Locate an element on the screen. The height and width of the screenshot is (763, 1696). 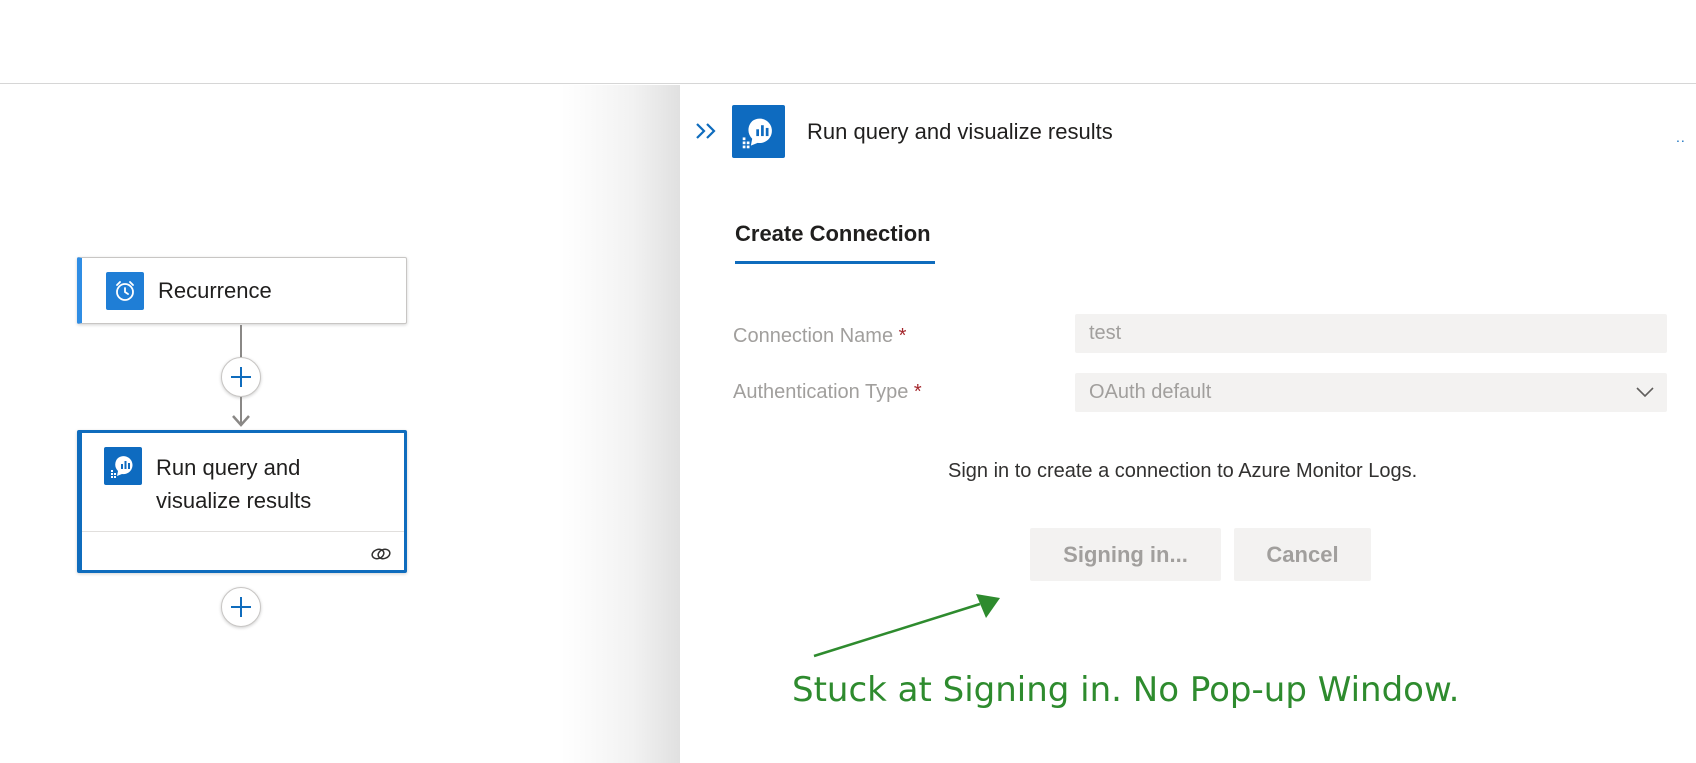
card-divider is located at coordinates (243, 531).